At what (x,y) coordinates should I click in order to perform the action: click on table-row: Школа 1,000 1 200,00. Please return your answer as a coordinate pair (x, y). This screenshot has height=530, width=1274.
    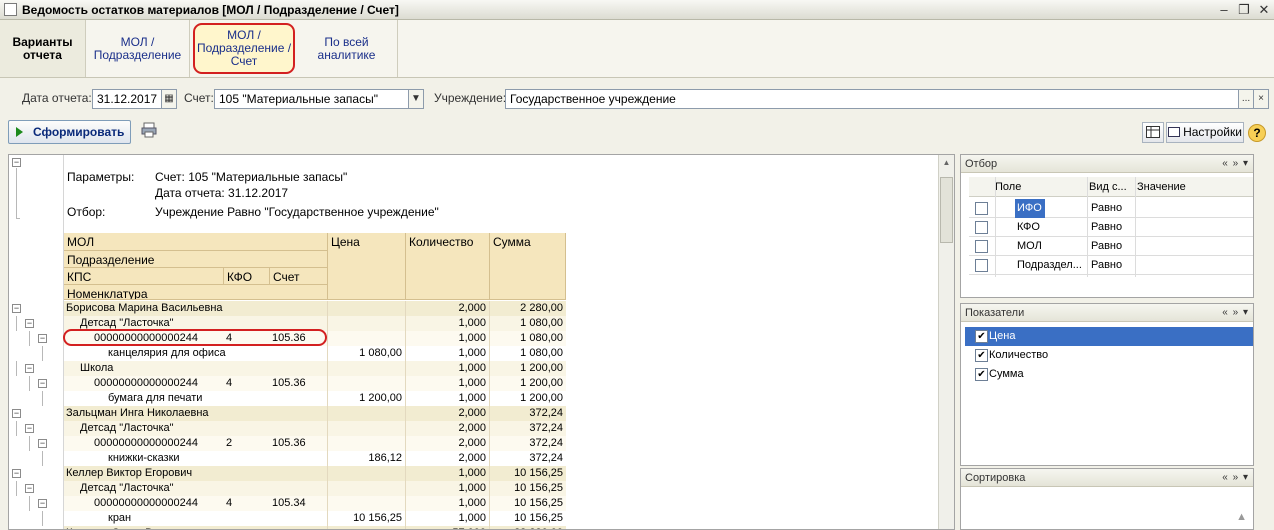
    Looking at the image, I should click on (315, 368).